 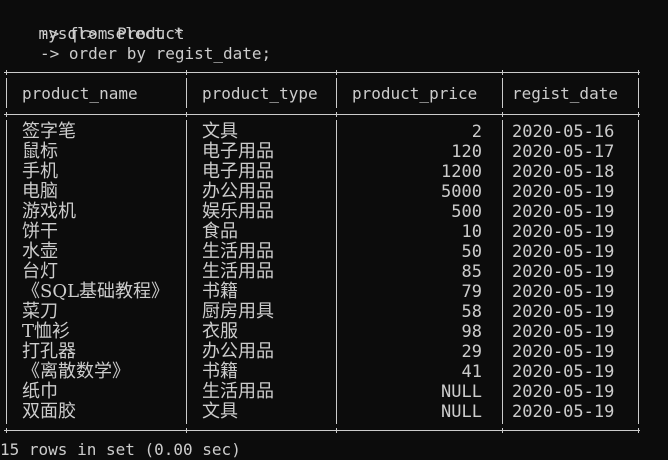 I want to click on cell-product-price: 85, so click(x=471, y=272).